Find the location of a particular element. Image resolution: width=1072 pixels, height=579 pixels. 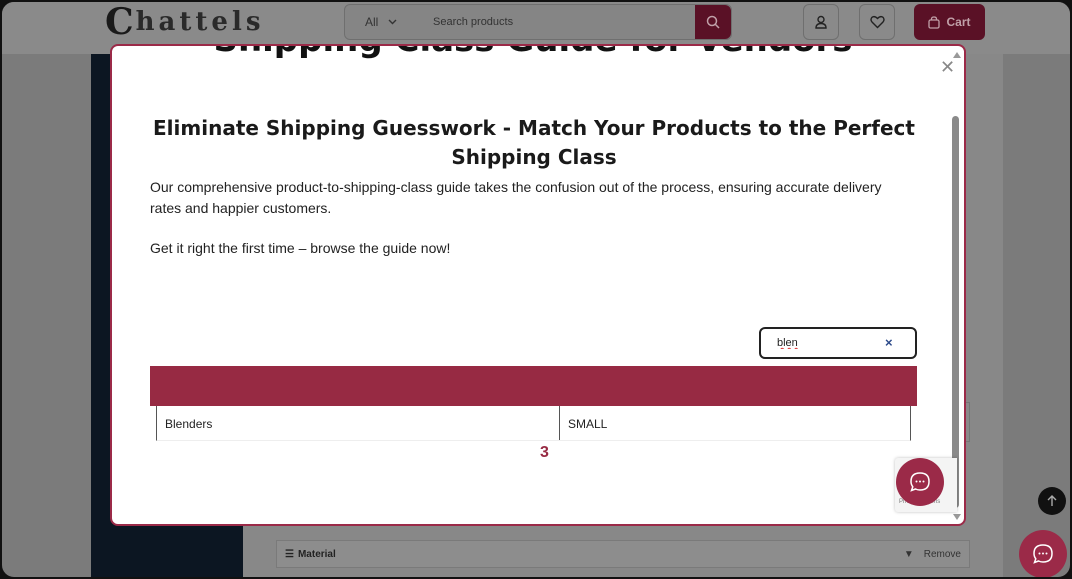

search-button is located at coordinates (713, 22).